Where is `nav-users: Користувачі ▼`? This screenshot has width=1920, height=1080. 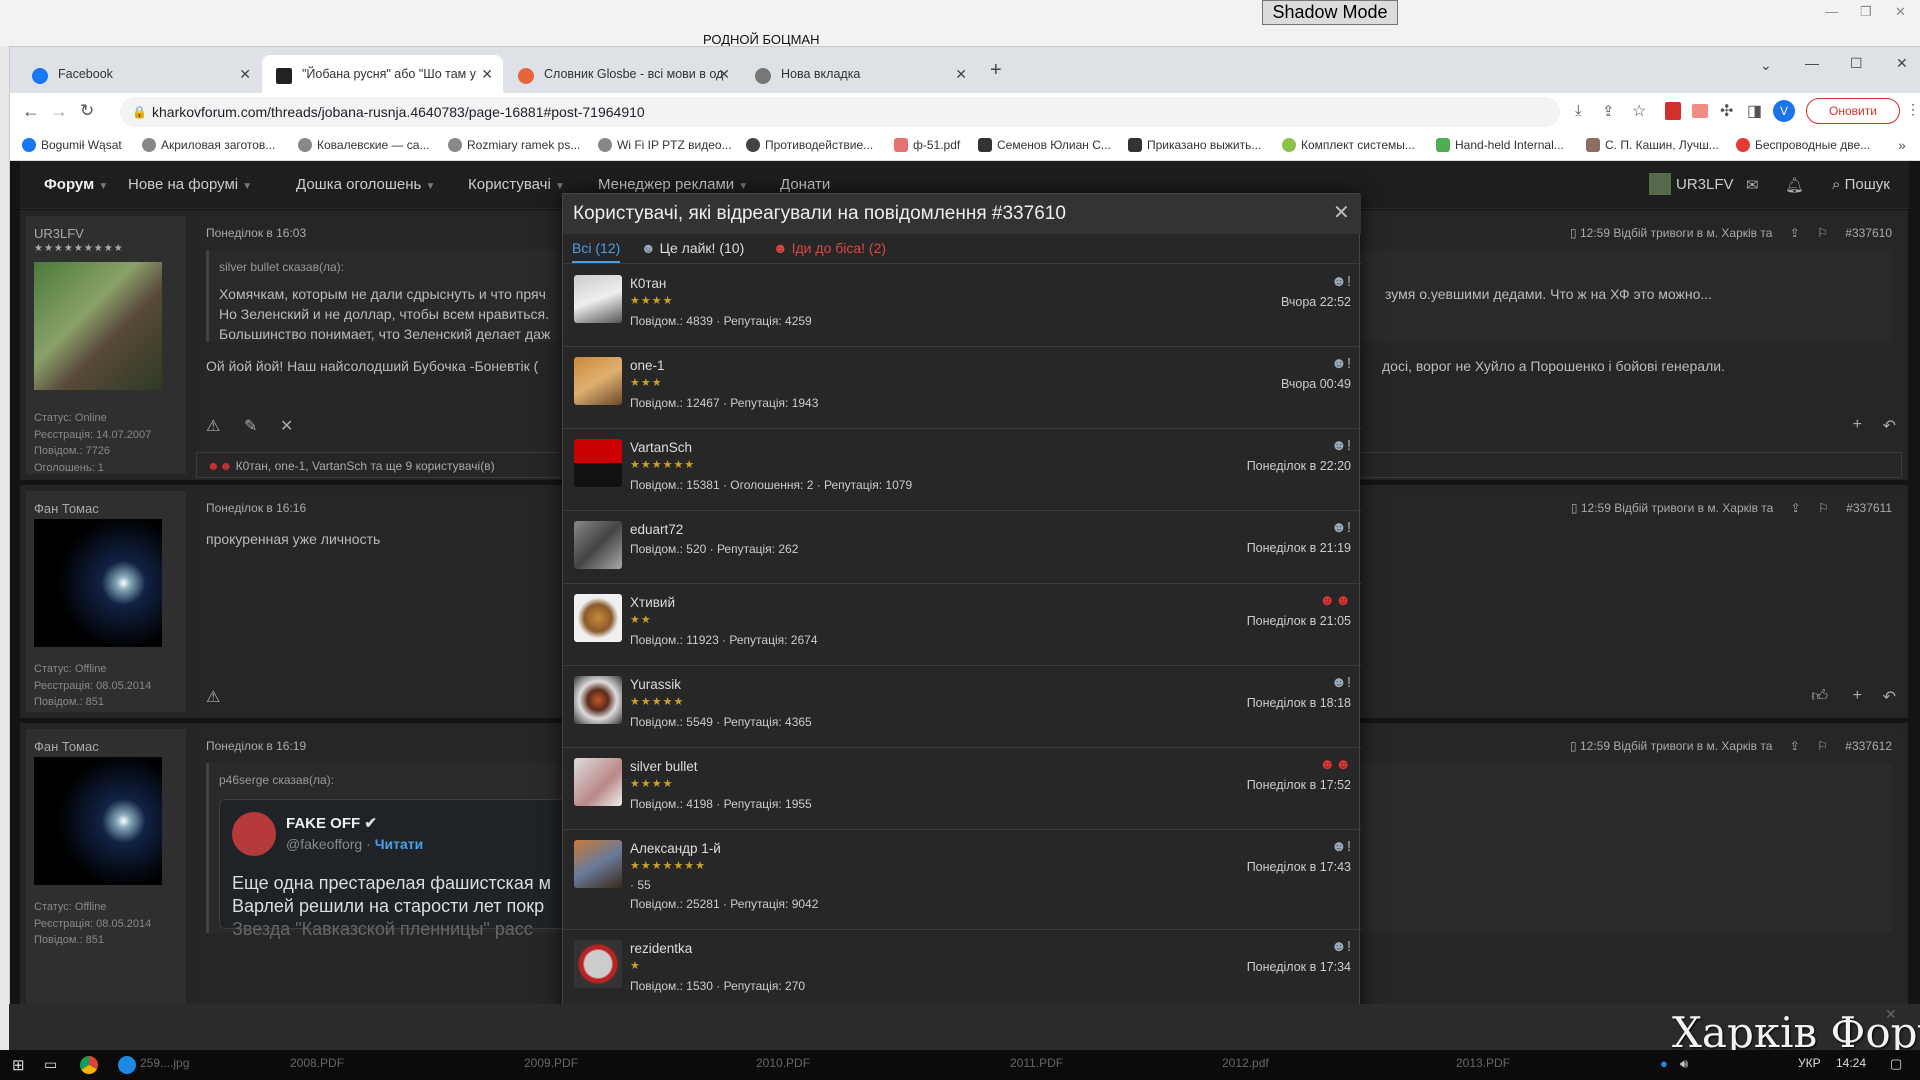
nav-users: Користувачі ▼ is located at coordinates (516, 184).